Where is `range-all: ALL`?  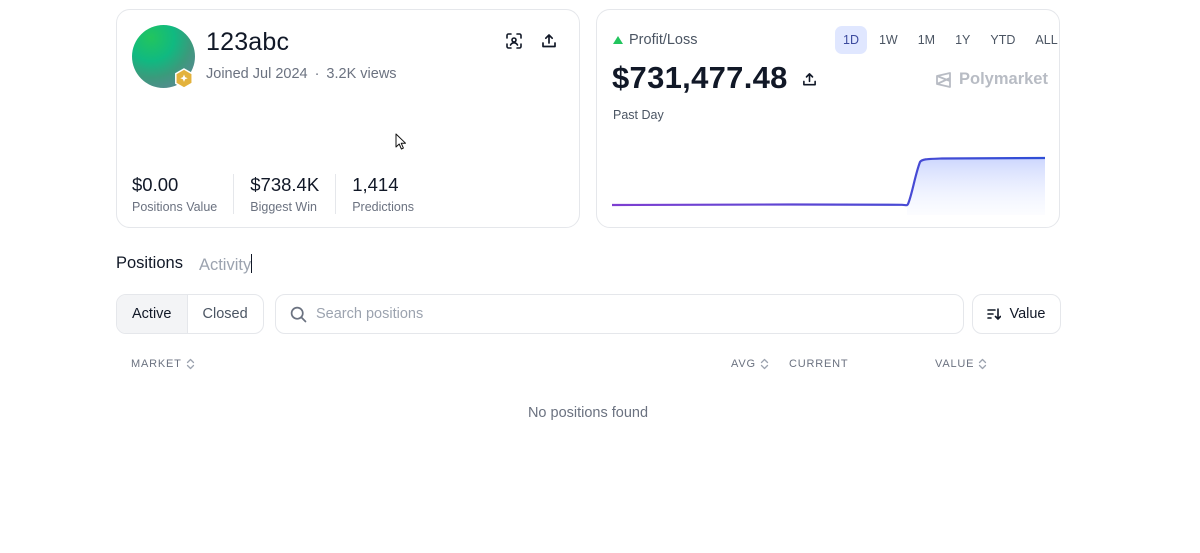
range-all: ALL is located at coordinates (1046, 40).